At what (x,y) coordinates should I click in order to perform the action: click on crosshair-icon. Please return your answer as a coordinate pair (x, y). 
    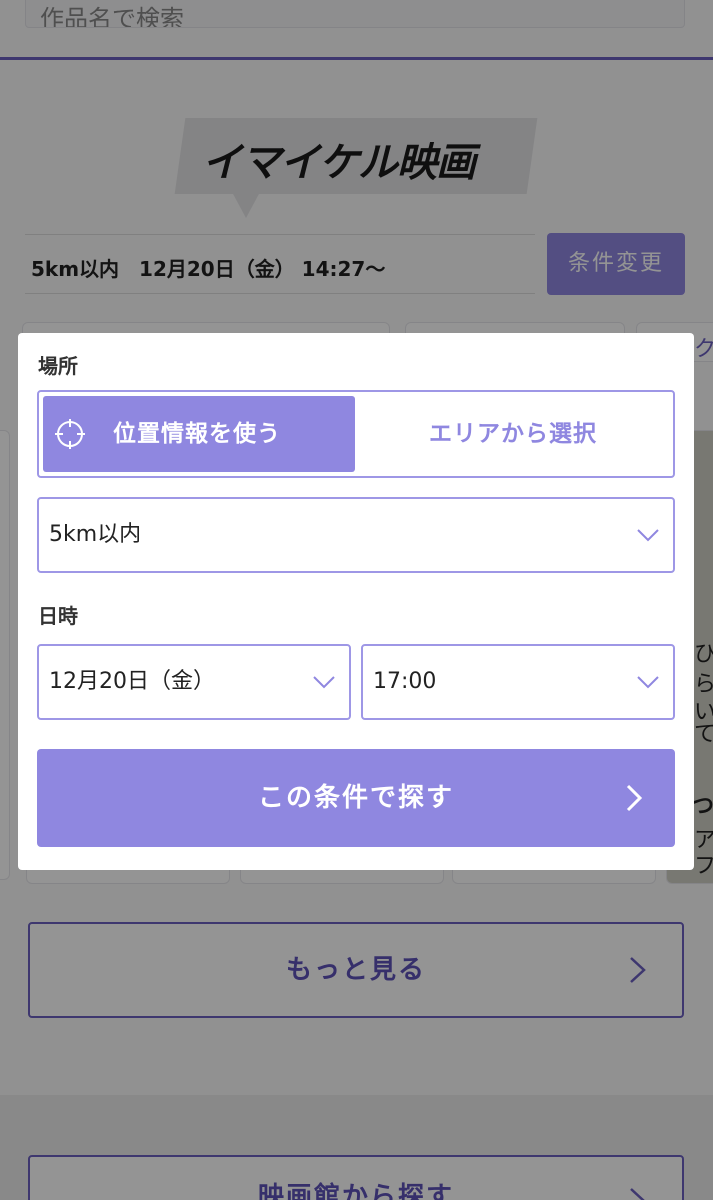
    Looking at the image, I should click on (70, 434).